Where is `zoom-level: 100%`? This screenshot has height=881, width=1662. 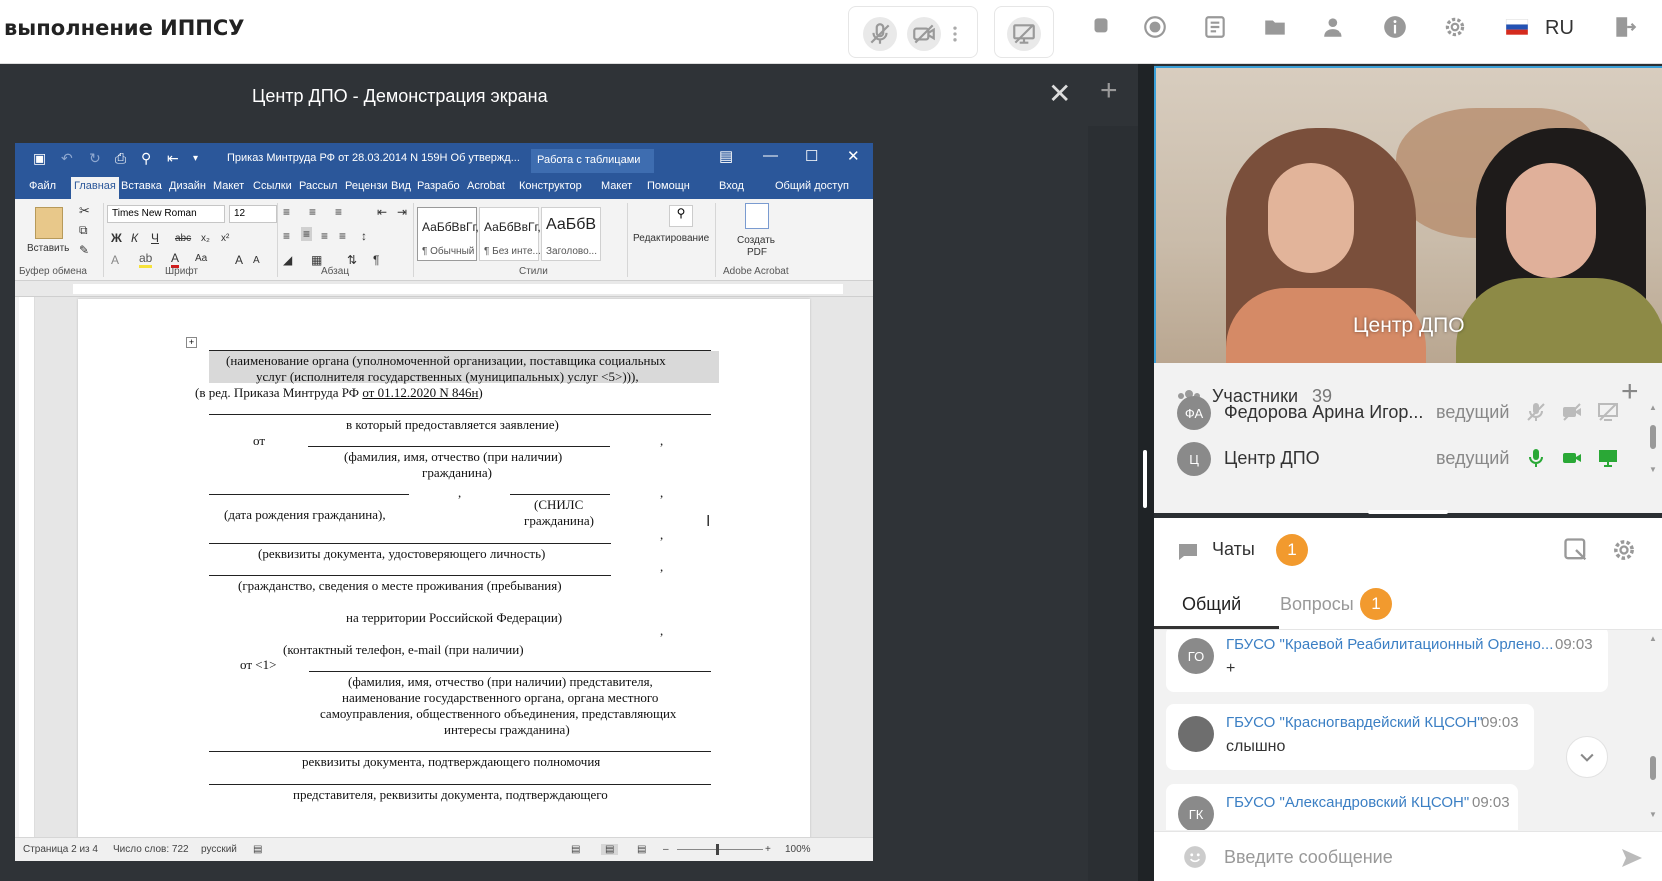
zoom-level: 100% is located at coordinates (798, 849).